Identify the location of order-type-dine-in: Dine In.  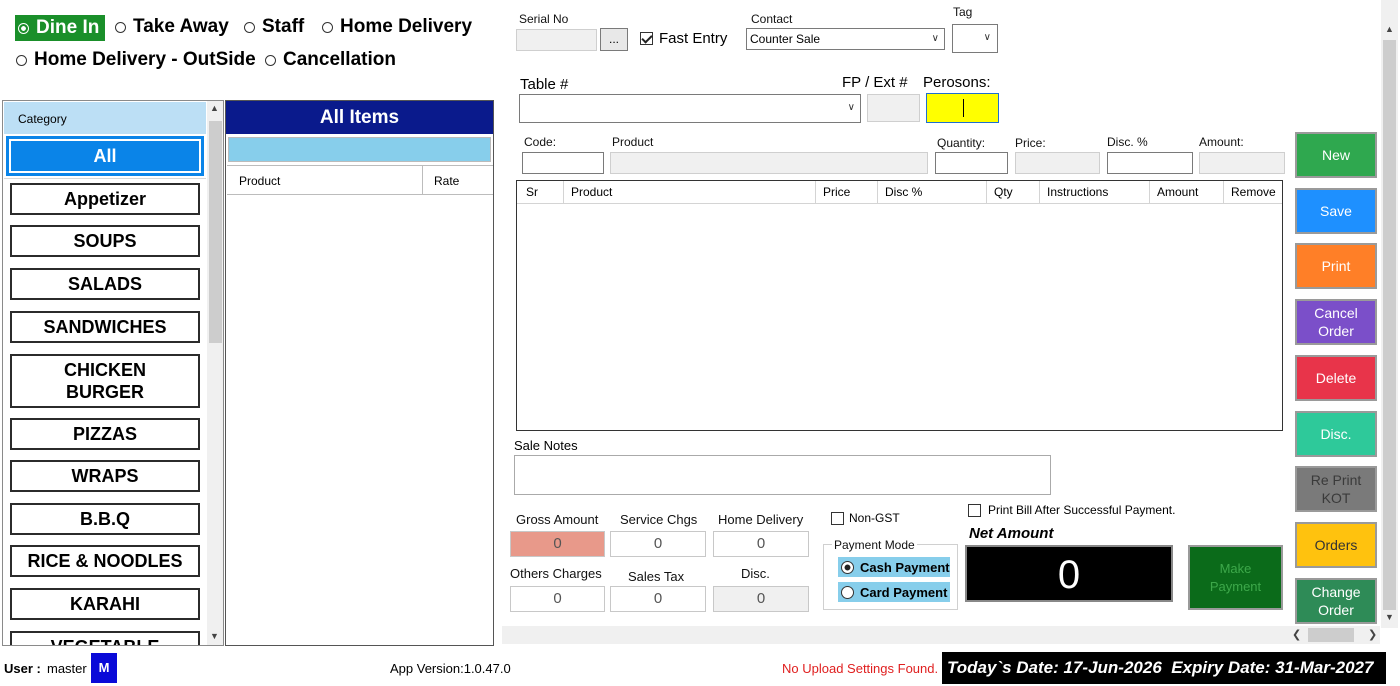
(60, 28).